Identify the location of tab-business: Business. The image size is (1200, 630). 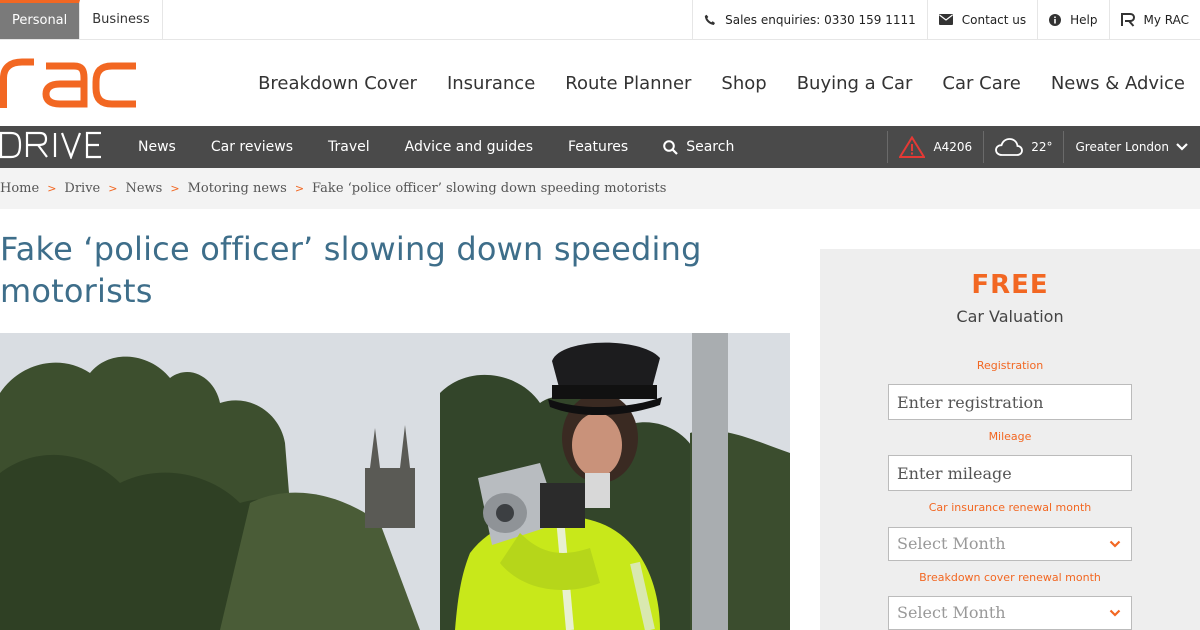
(121, 19).